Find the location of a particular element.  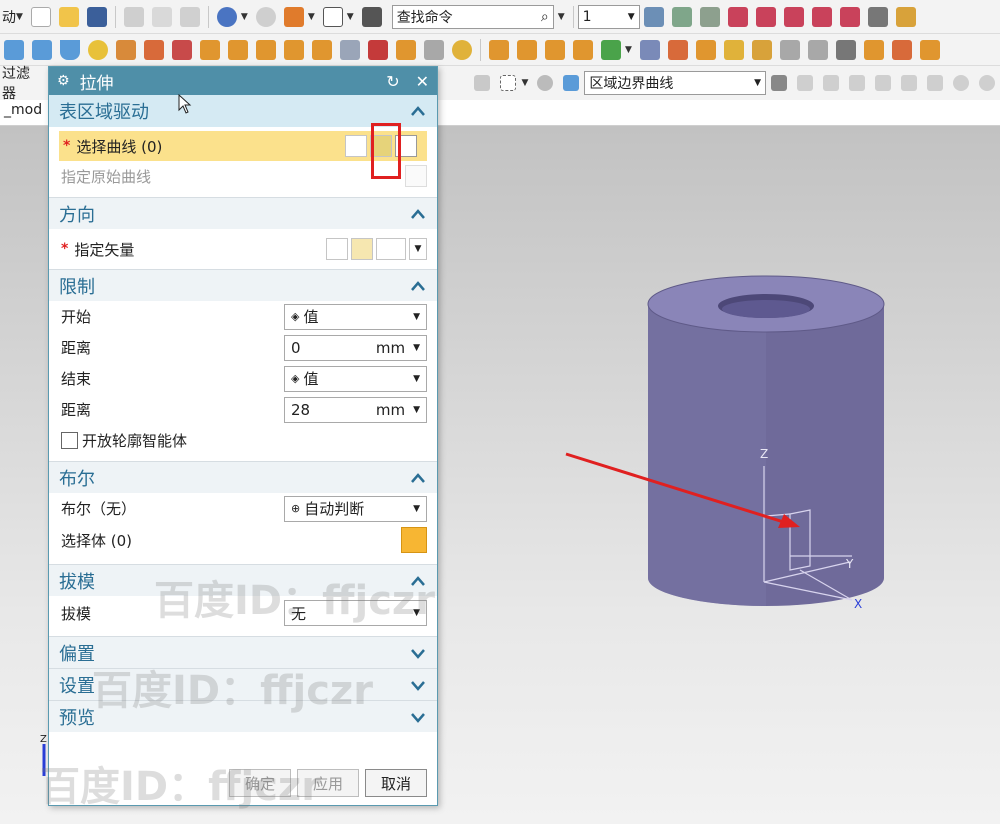

new-file-icon is located at coordinates (40, 16).